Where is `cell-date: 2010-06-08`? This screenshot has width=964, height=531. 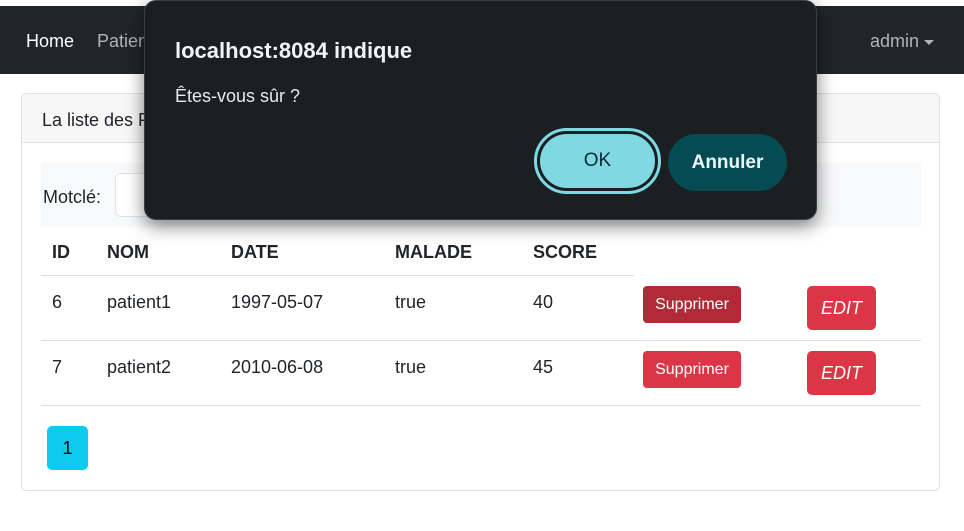
cell-date: 2010-06-08 is located at coordinates (277, 367).